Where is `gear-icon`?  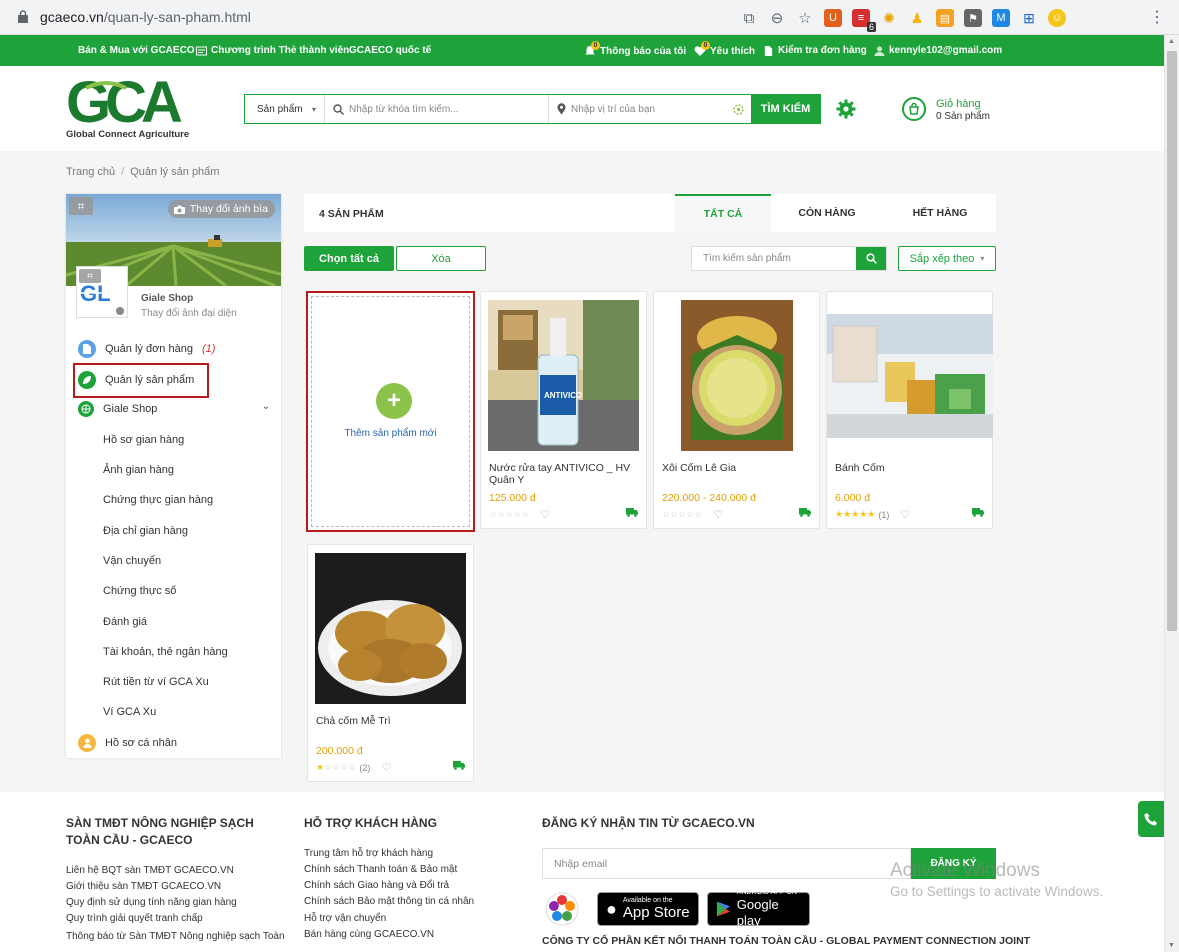 gear-icon is located at coordinates (846, 109).